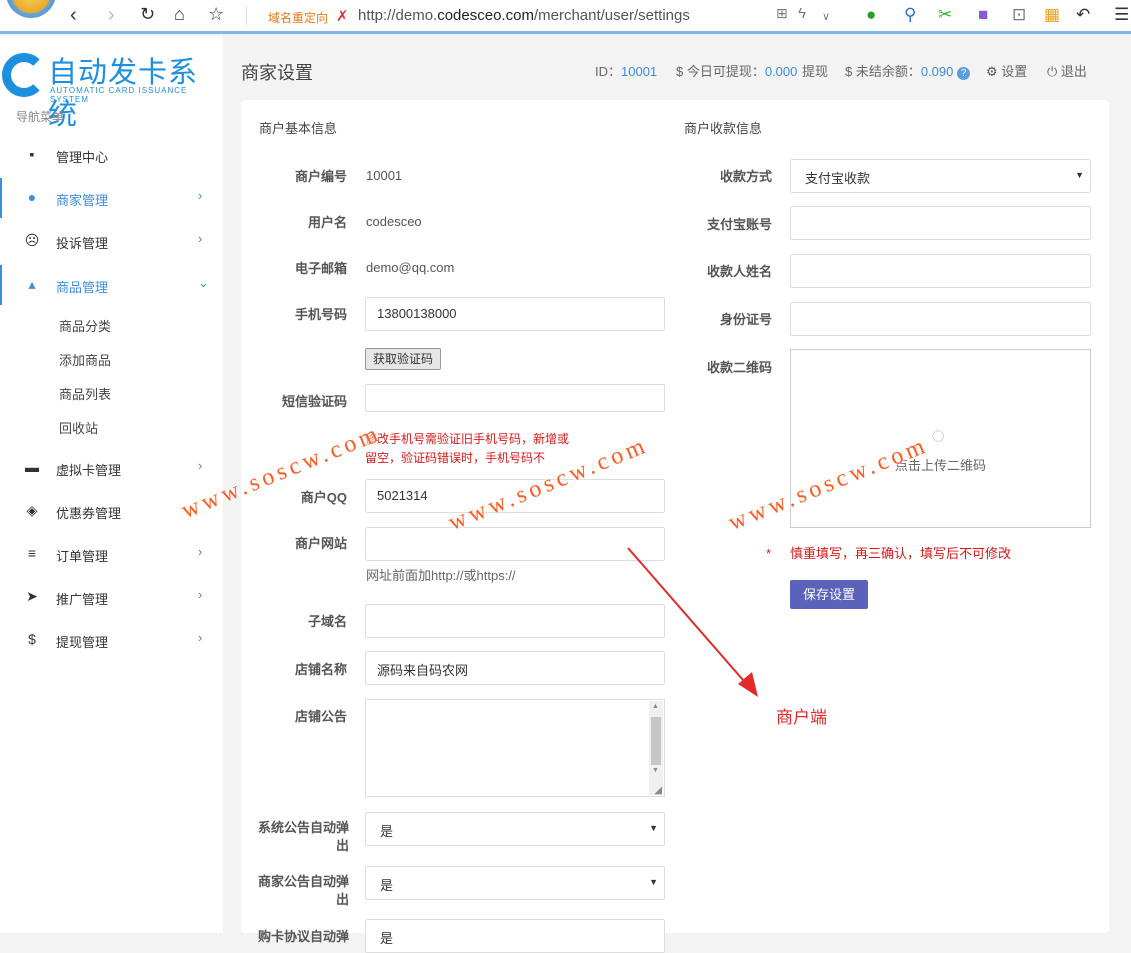 This screenshot has height=953, width=1131. Describe the element at coordinates (32, 639) in the screenshot. I see `dollar-icon: $` at that location.